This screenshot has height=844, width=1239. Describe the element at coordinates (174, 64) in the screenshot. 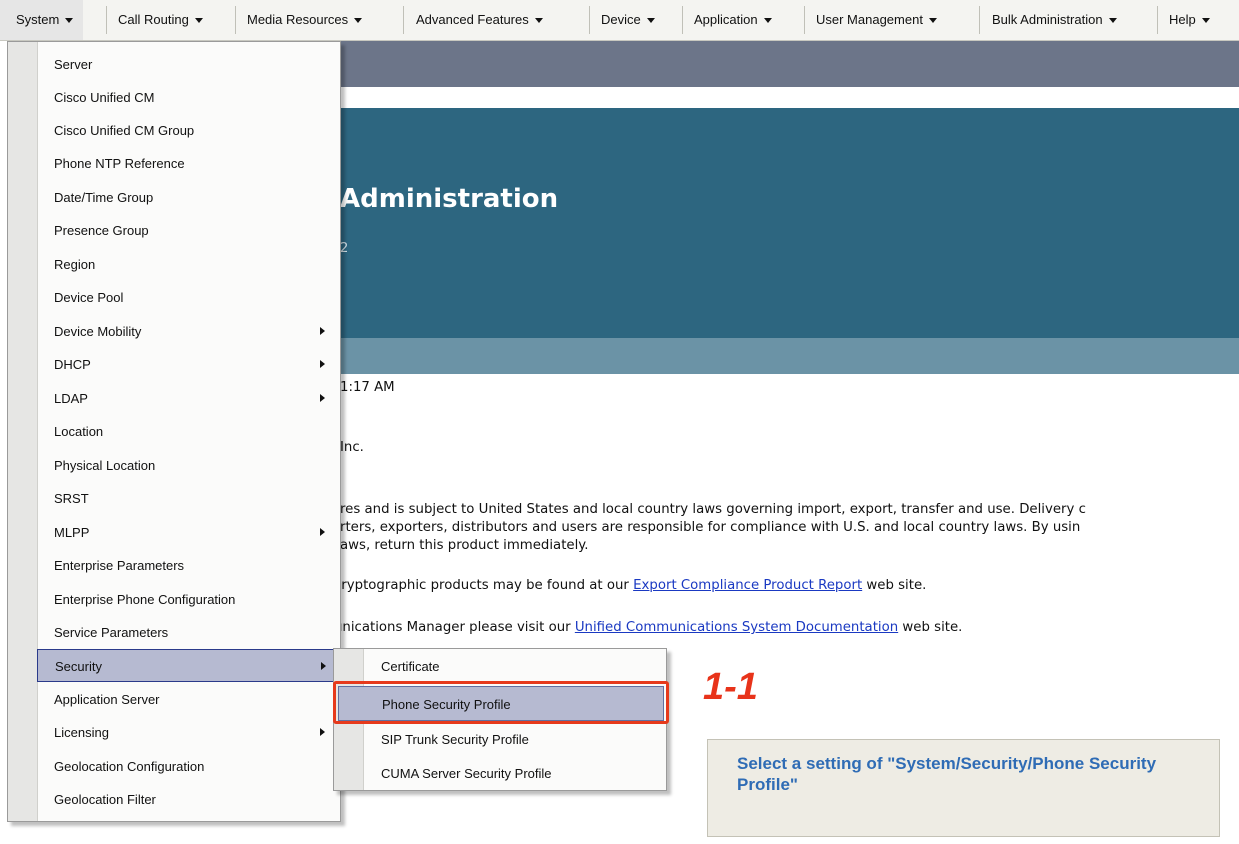

I see `menu-item-server: Server` at that location.